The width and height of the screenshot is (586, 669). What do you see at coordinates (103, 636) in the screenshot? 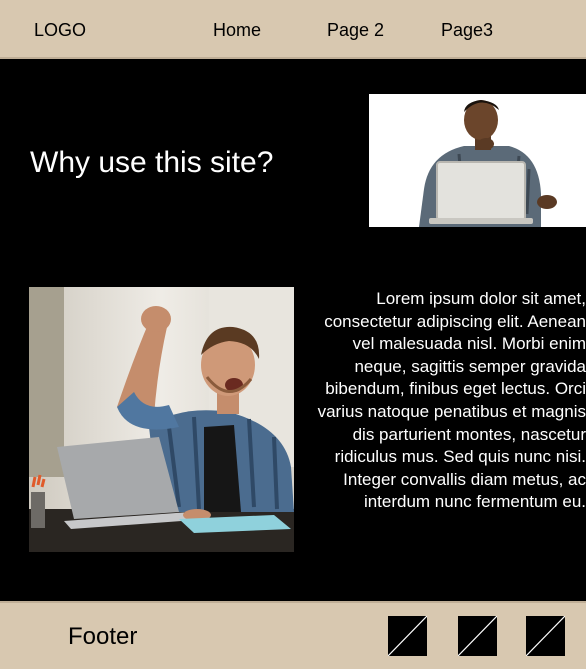
I see `footer-label: Footer` at bounding box center [103, 636].